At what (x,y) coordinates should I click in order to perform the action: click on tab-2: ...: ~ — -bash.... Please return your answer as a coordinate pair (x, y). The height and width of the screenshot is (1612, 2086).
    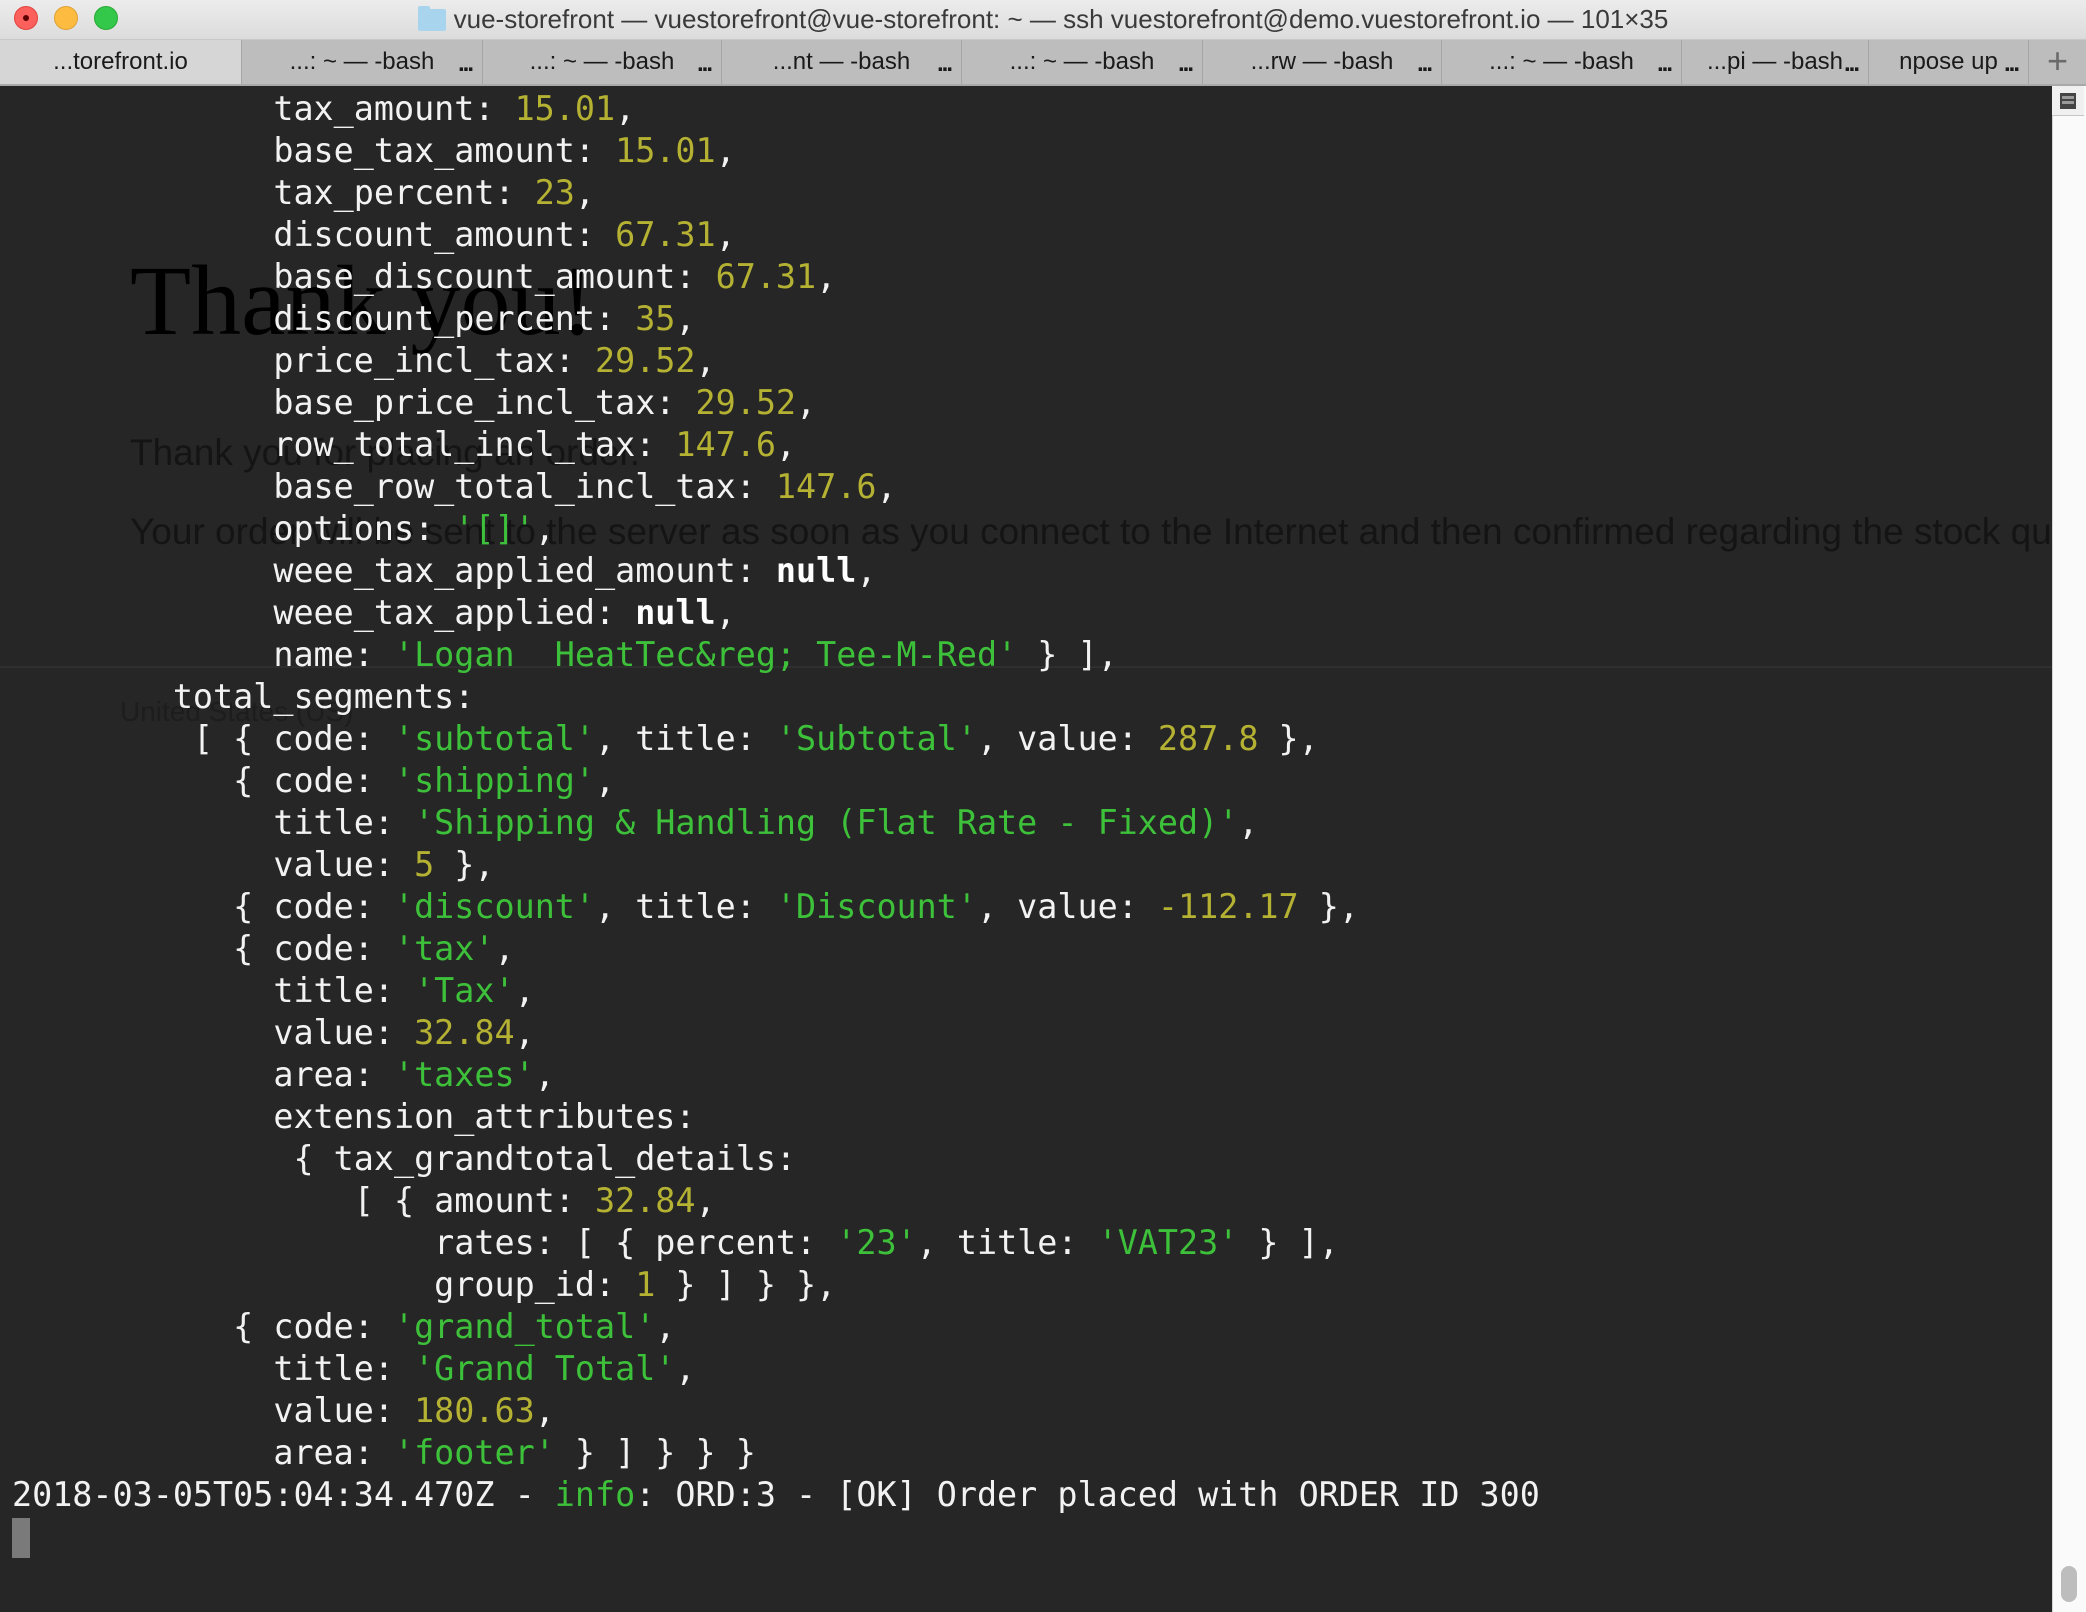
    Looking at the image, I should click on (362, 62).